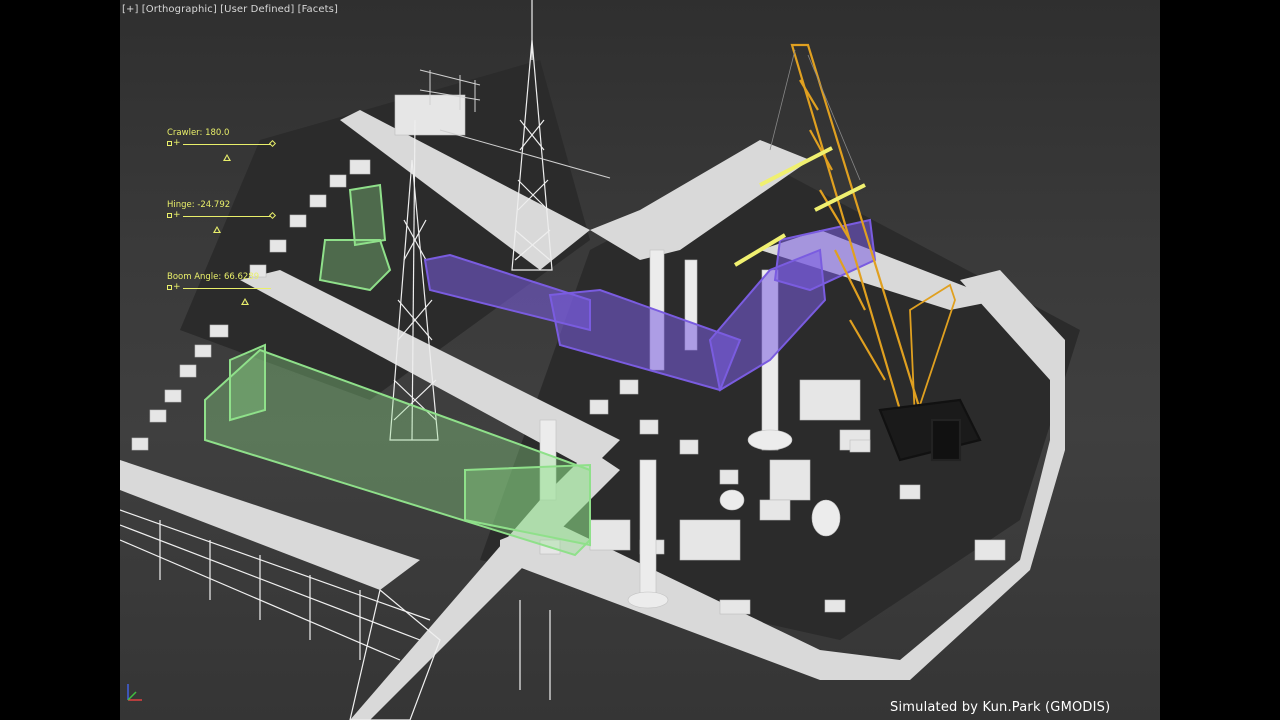  I want to click on boom-angle-slider: Boom Angle: 66.6289 +, so click(227, 288).